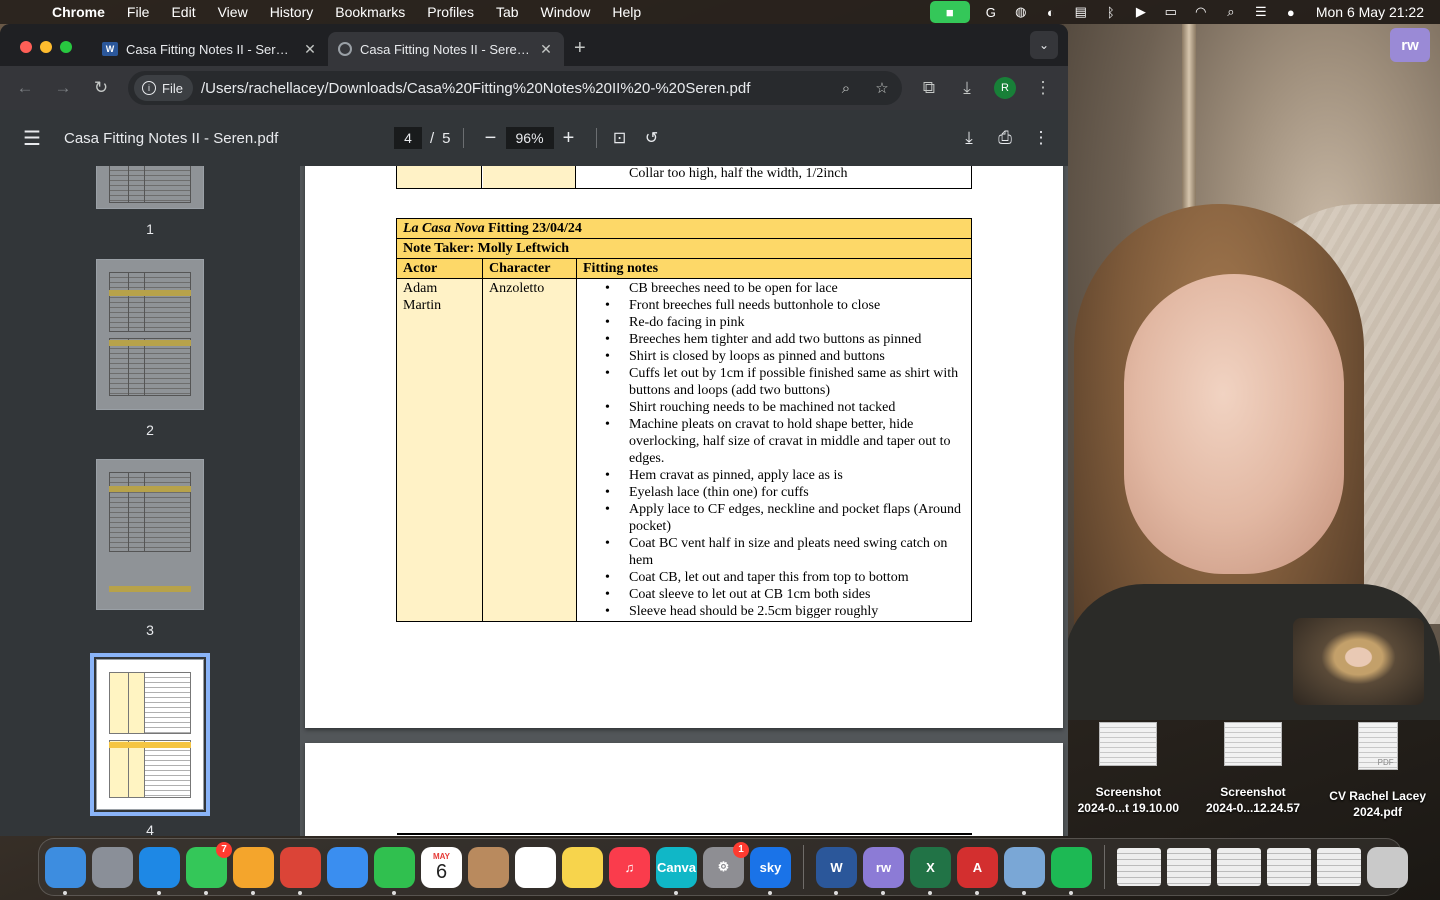 The height and width of the screenshot is (900, 1440). I want to click on dock-app-finder-icon, so click(65, 870).